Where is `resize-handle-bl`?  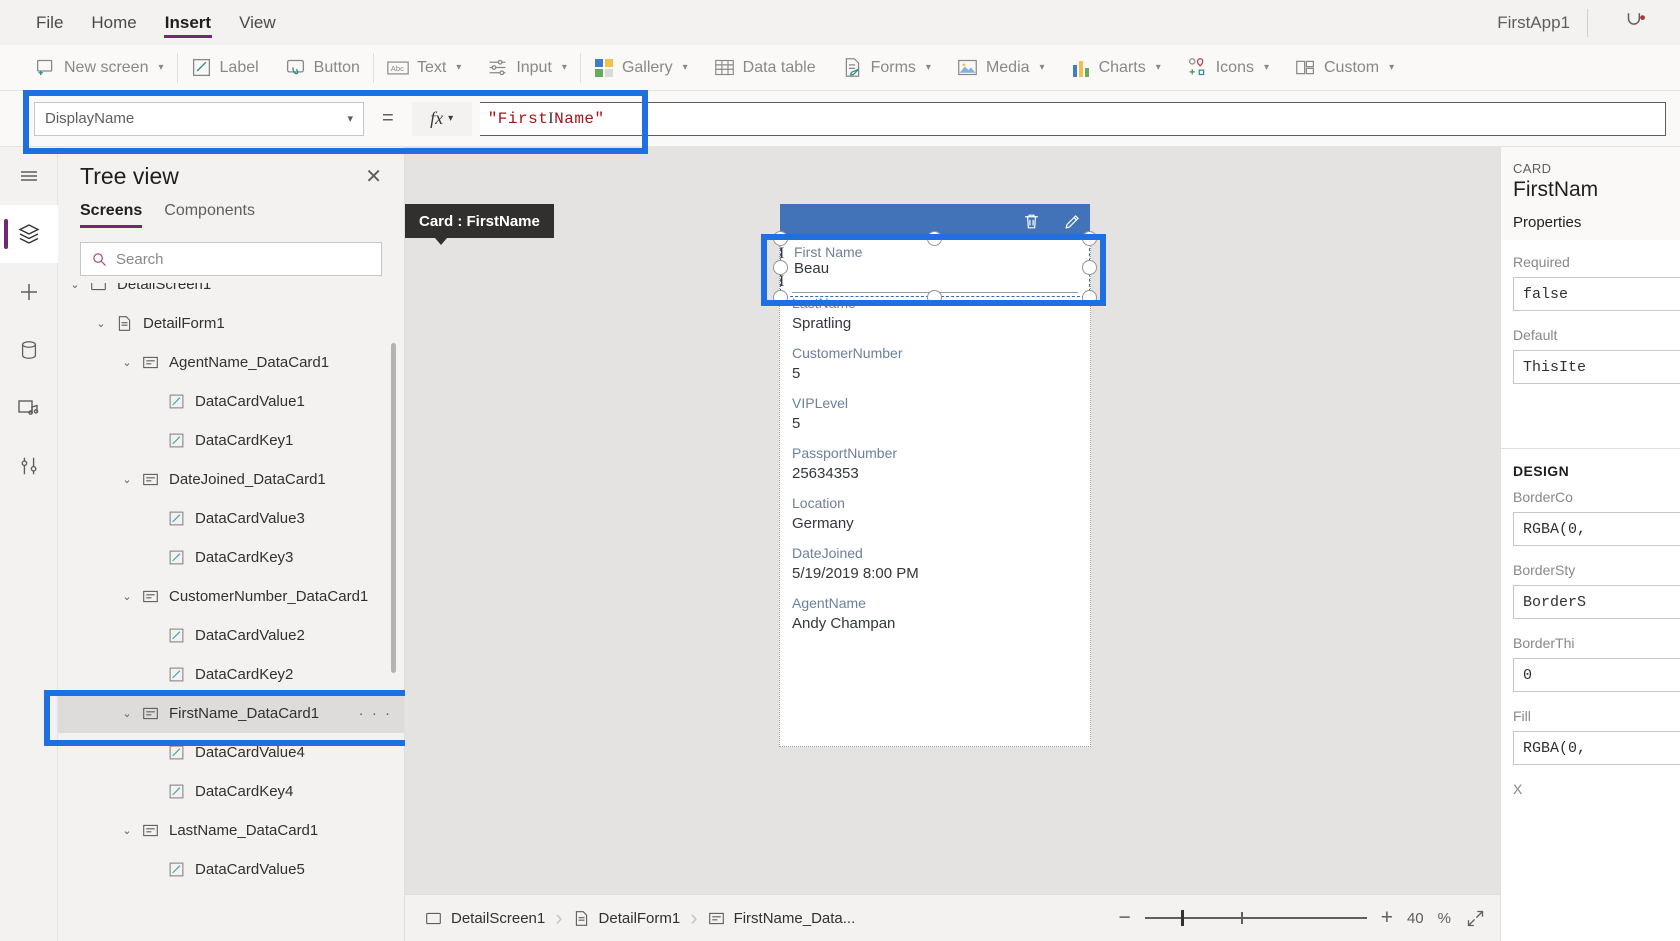
resize-handle-bl is located at coordinates (780, 297).